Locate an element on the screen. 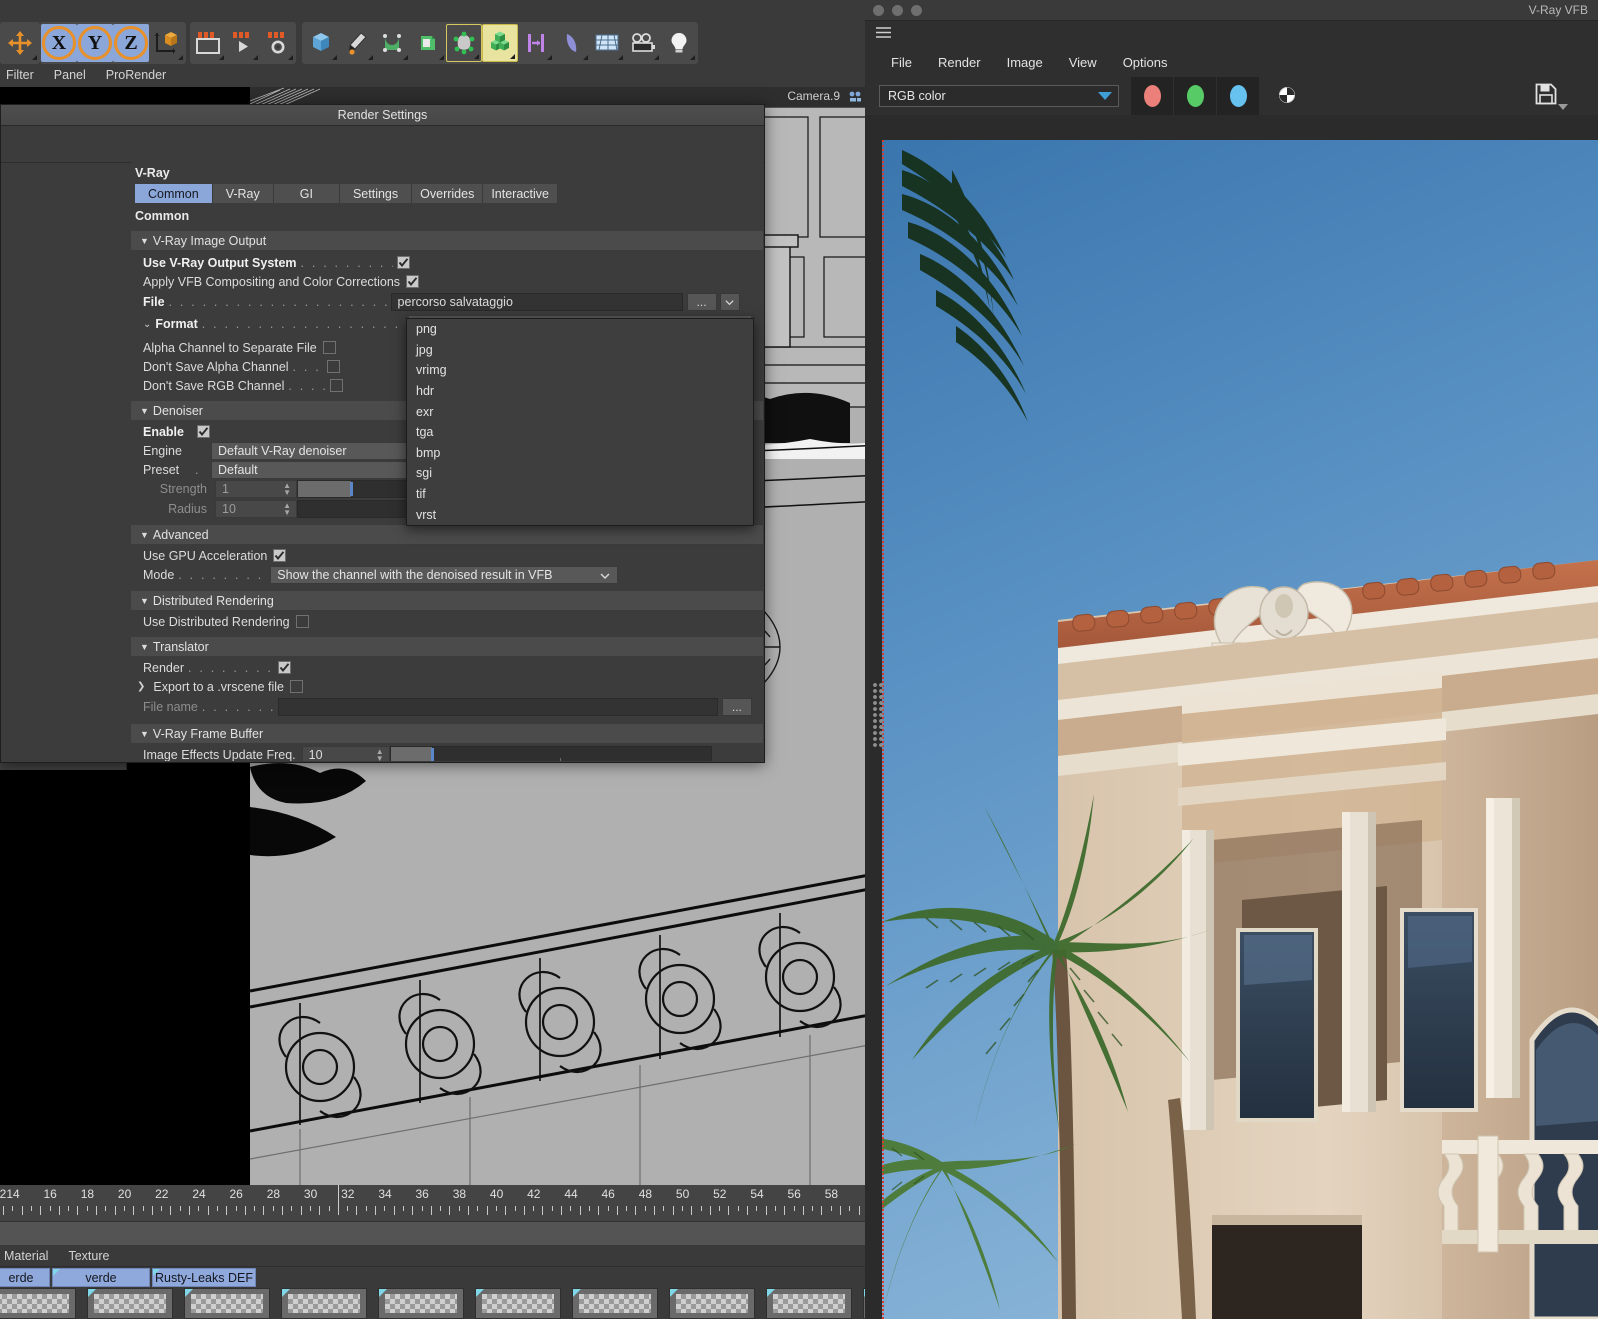 This screenshot has width=1598, height=1319. spline-pen-icon is located at coordinates (357, 43).